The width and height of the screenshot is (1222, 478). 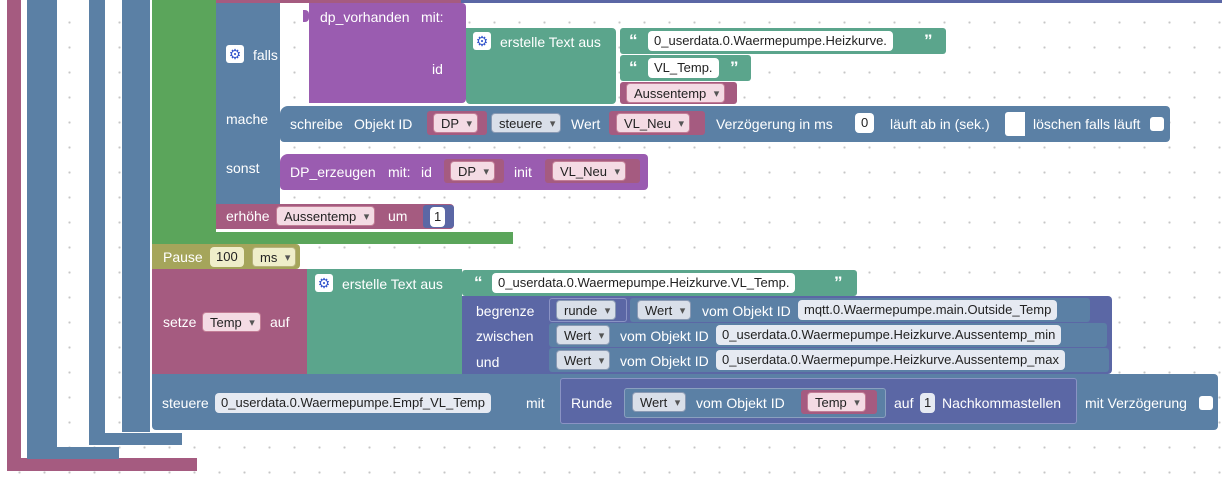 I want to click on object1-id-field: mqtt.0.Waermepumpe.main.Outside_Temp, so click(x=928, y=310).